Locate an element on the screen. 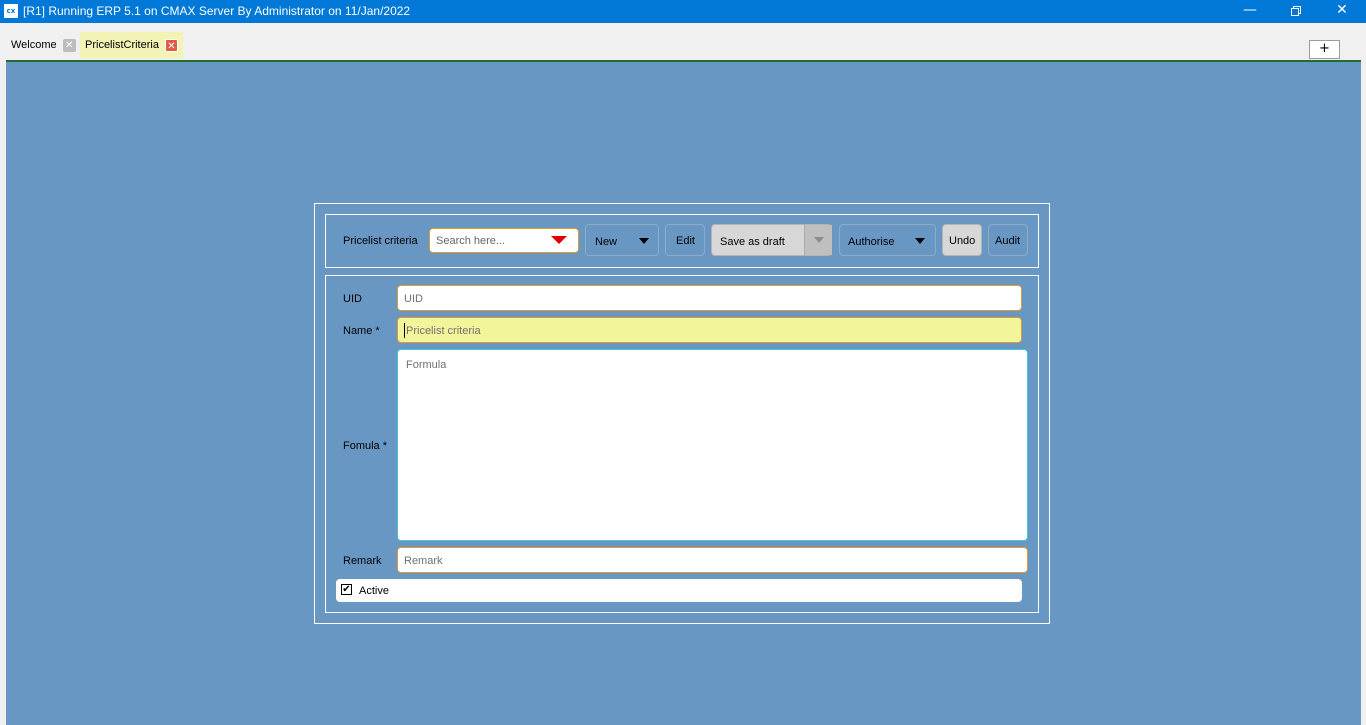  restore-button is located at coordinates (1296, 11).